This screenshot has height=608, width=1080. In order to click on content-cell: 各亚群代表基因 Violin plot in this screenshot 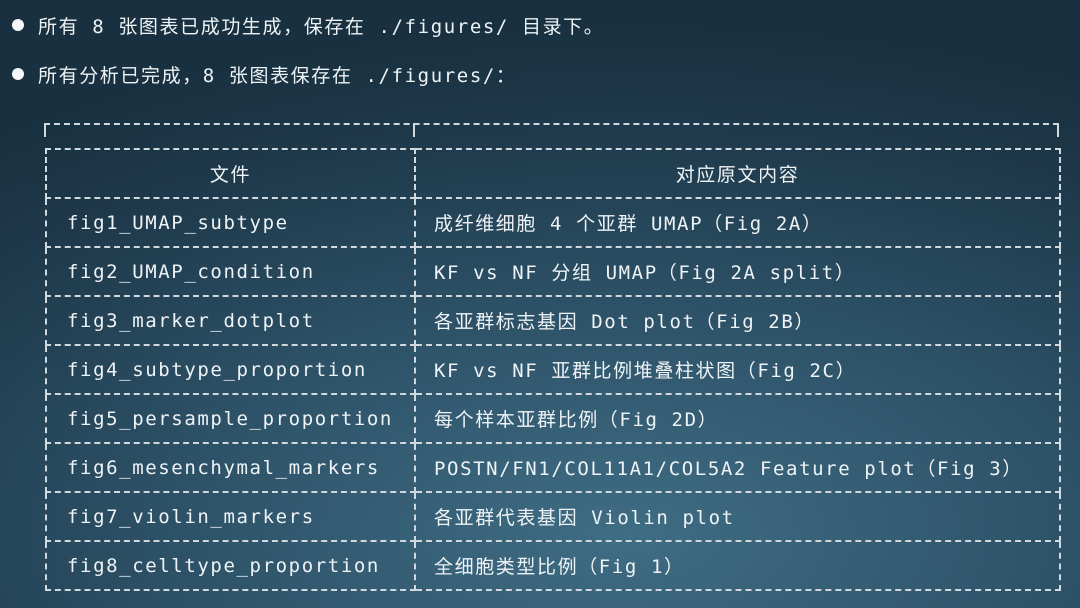, I will do `click(737, 516)`.